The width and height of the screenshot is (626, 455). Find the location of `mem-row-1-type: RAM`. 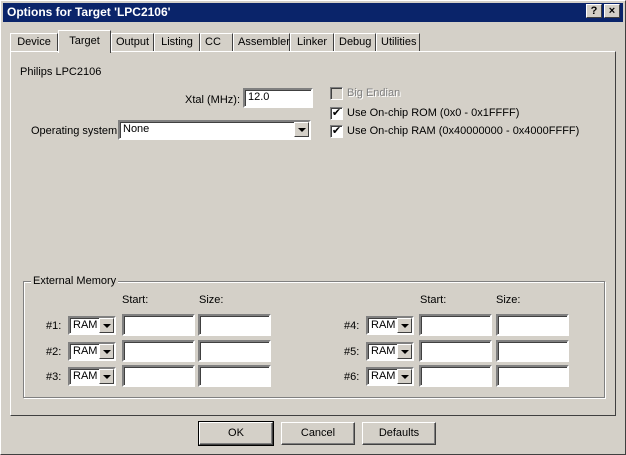

mem-row-1-type: RAM is located at coordinates (92, 325).